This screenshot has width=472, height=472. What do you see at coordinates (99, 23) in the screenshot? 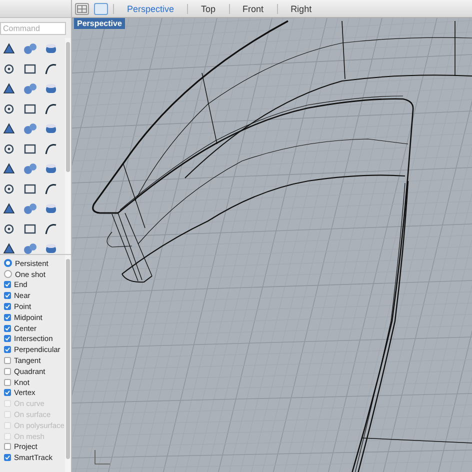
I see `viewport-label: Perspective` at bounding box center [99, 23].